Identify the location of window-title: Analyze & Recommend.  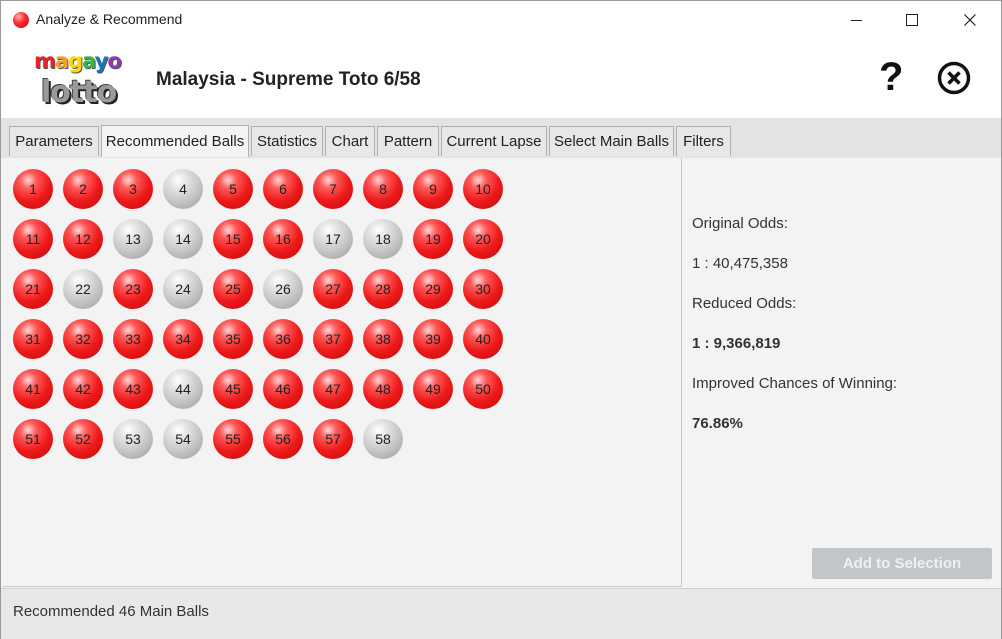
(109, 19).